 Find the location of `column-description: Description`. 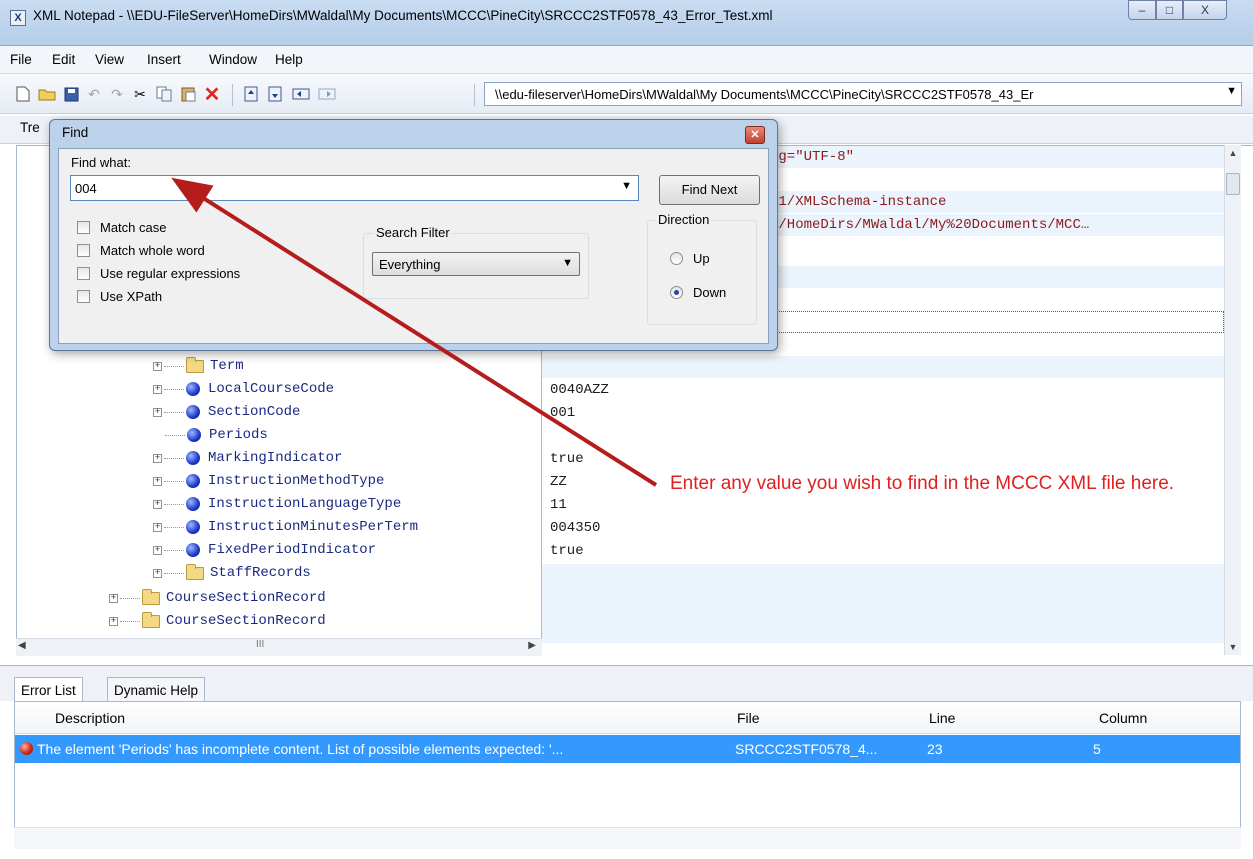

column-description: Description is located at coordinates (90, 718).